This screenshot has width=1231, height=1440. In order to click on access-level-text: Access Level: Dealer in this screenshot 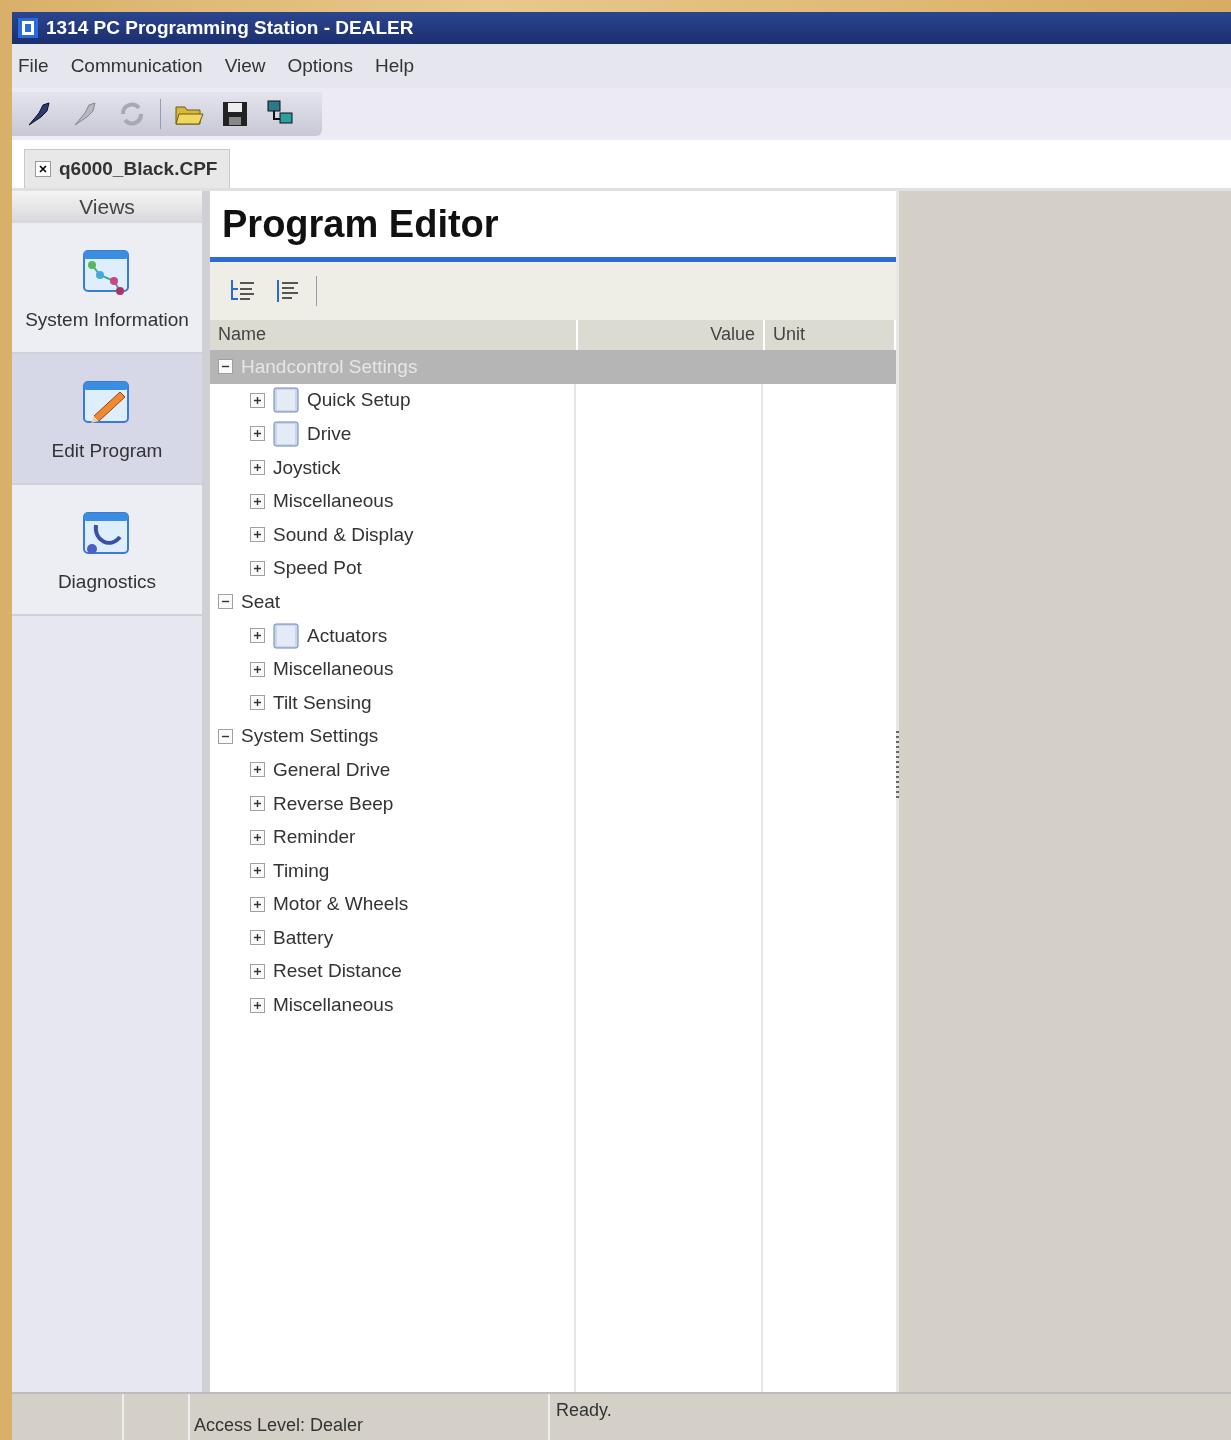, I will do `click(279, 1425)`.